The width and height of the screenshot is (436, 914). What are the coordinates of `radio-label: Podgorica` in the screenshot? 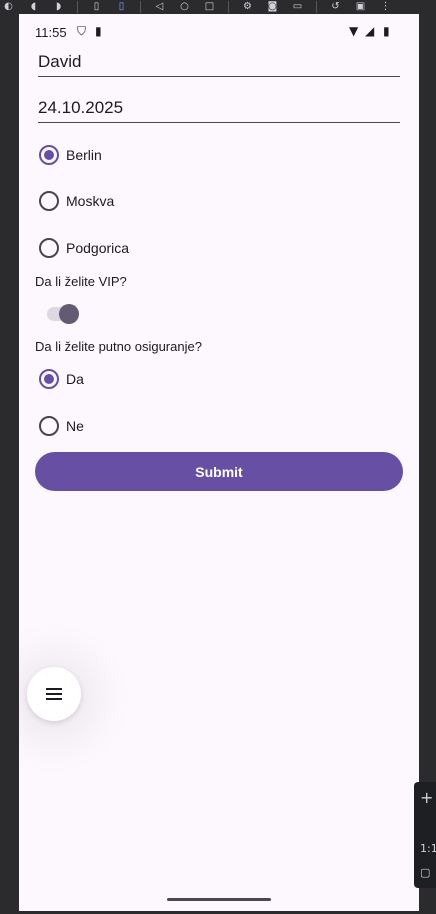 It's located at (98, 248).